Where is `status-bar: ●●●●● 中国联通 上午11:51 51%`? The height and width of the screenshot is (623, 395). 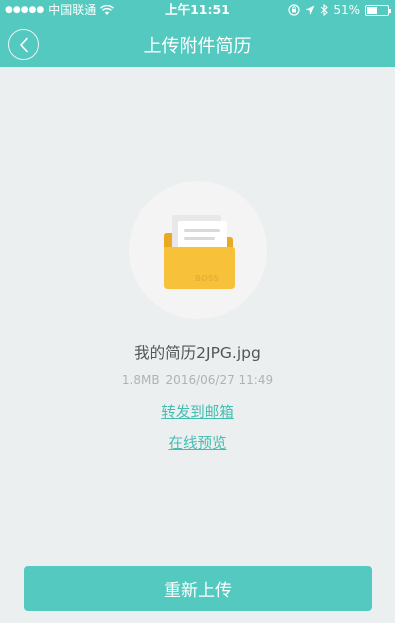 status-bar: ●●●●● 中国联通 上午11:51 51% is located at coordinates (197, 10).